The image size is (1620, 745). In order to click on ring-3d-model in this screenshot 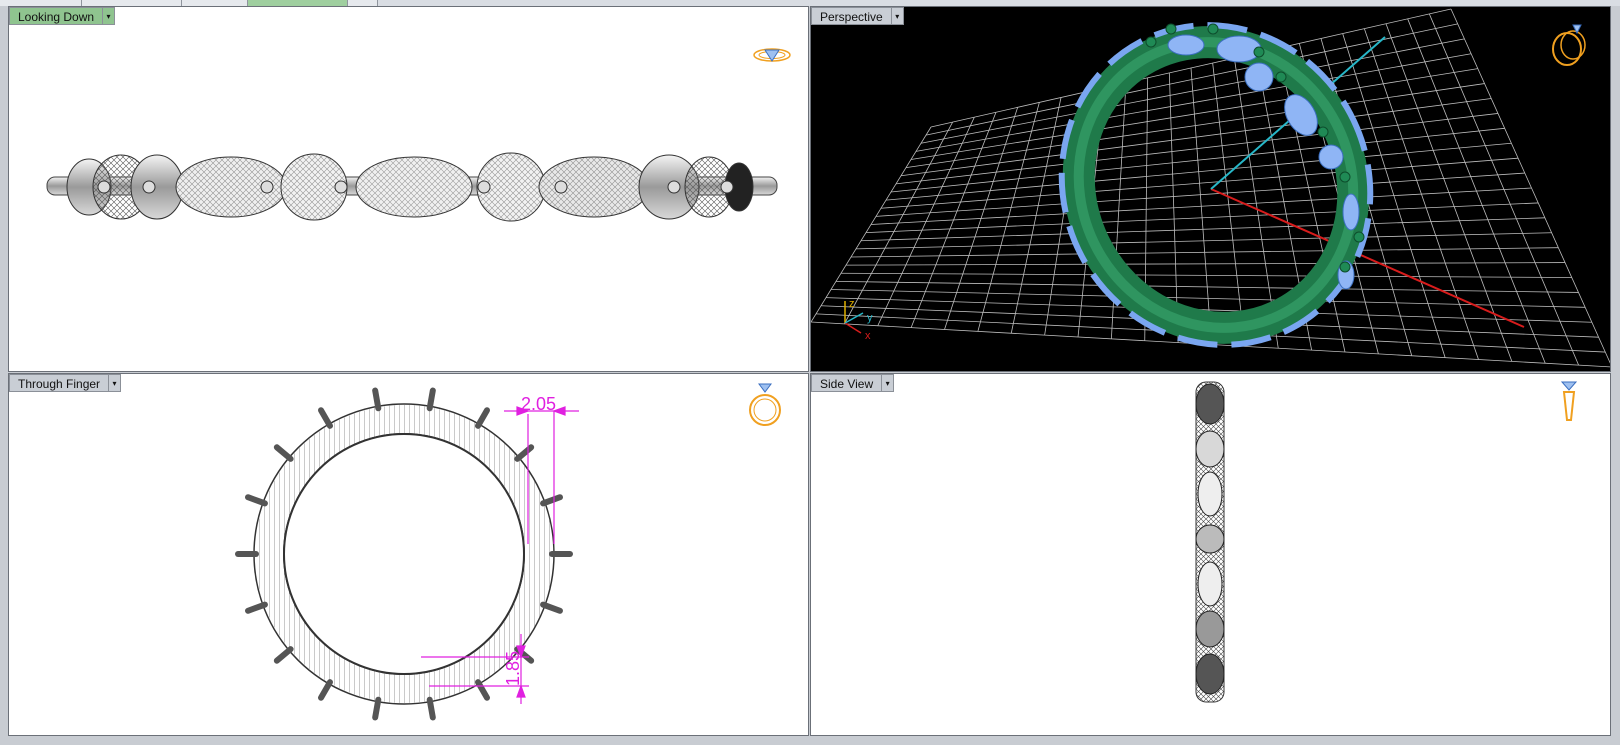, I will do `click(1216, 185)`.